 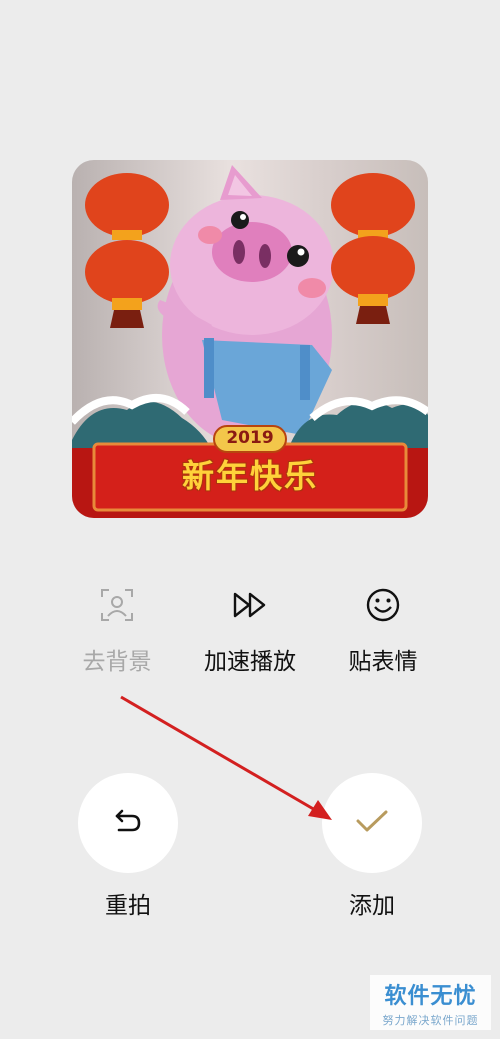 I want to click on watermark-subtitle: 努力解决软件问题, so click(x=430, y=1020).